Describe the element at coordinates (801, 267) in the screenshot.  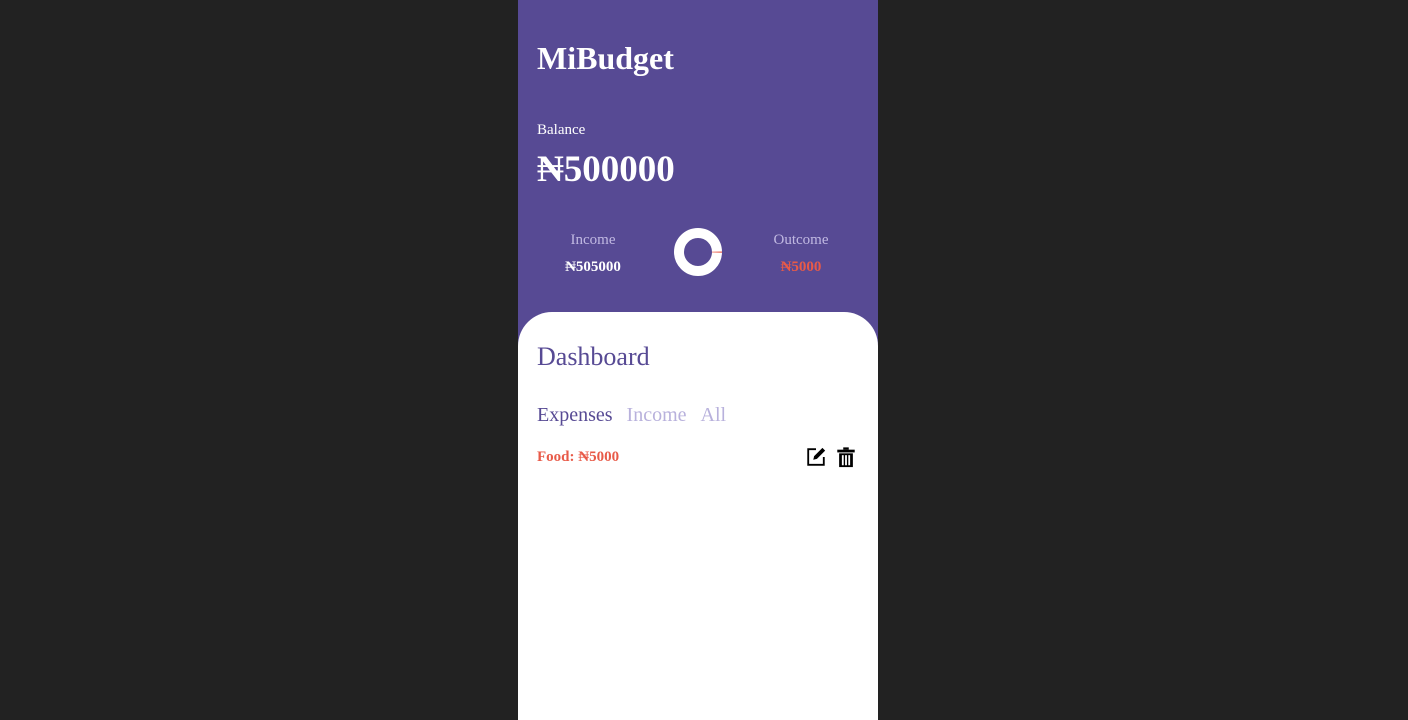
I see `outcome-value: ₦5000` at that location.